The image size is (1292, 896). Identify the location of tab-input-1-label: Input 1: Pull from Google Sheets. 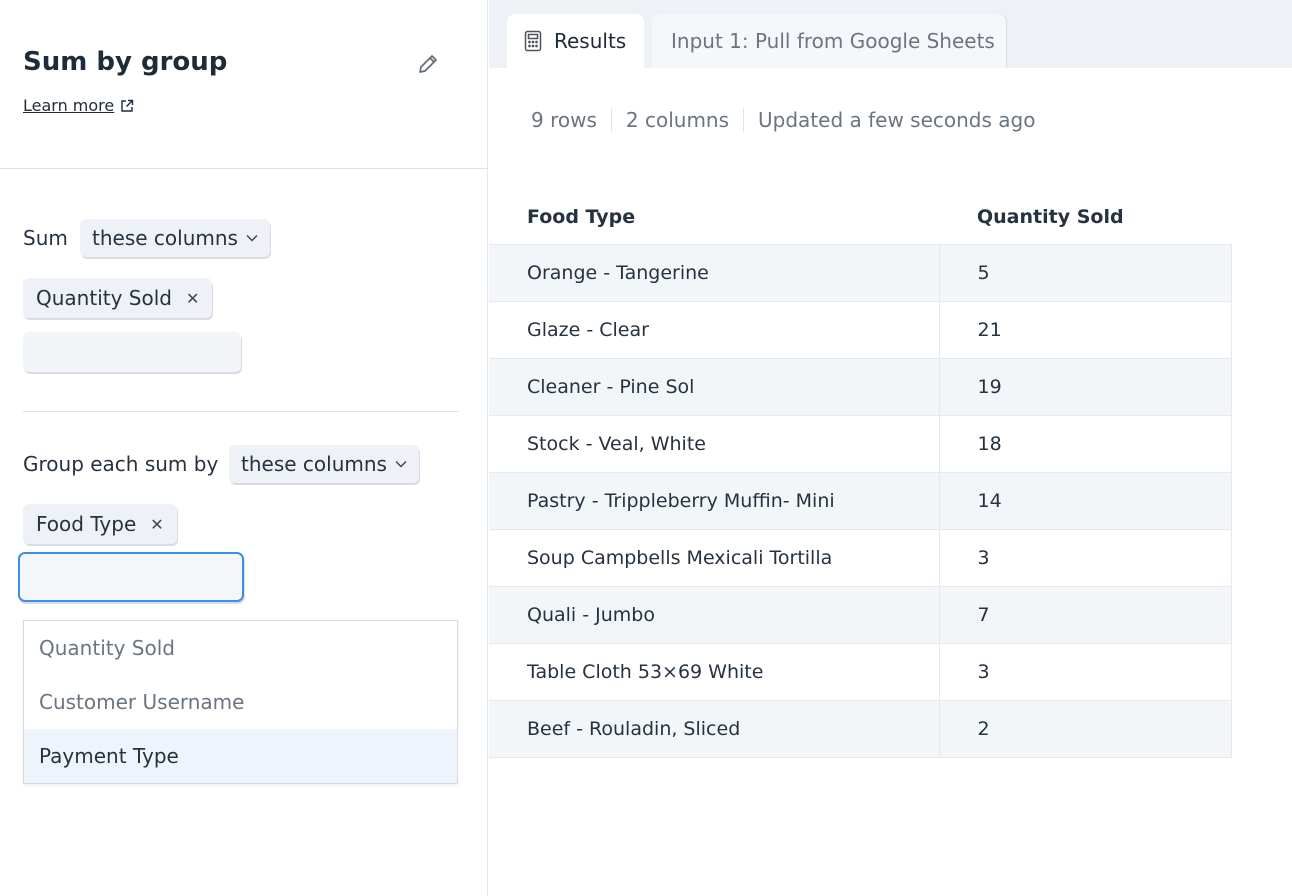
(833, 41).